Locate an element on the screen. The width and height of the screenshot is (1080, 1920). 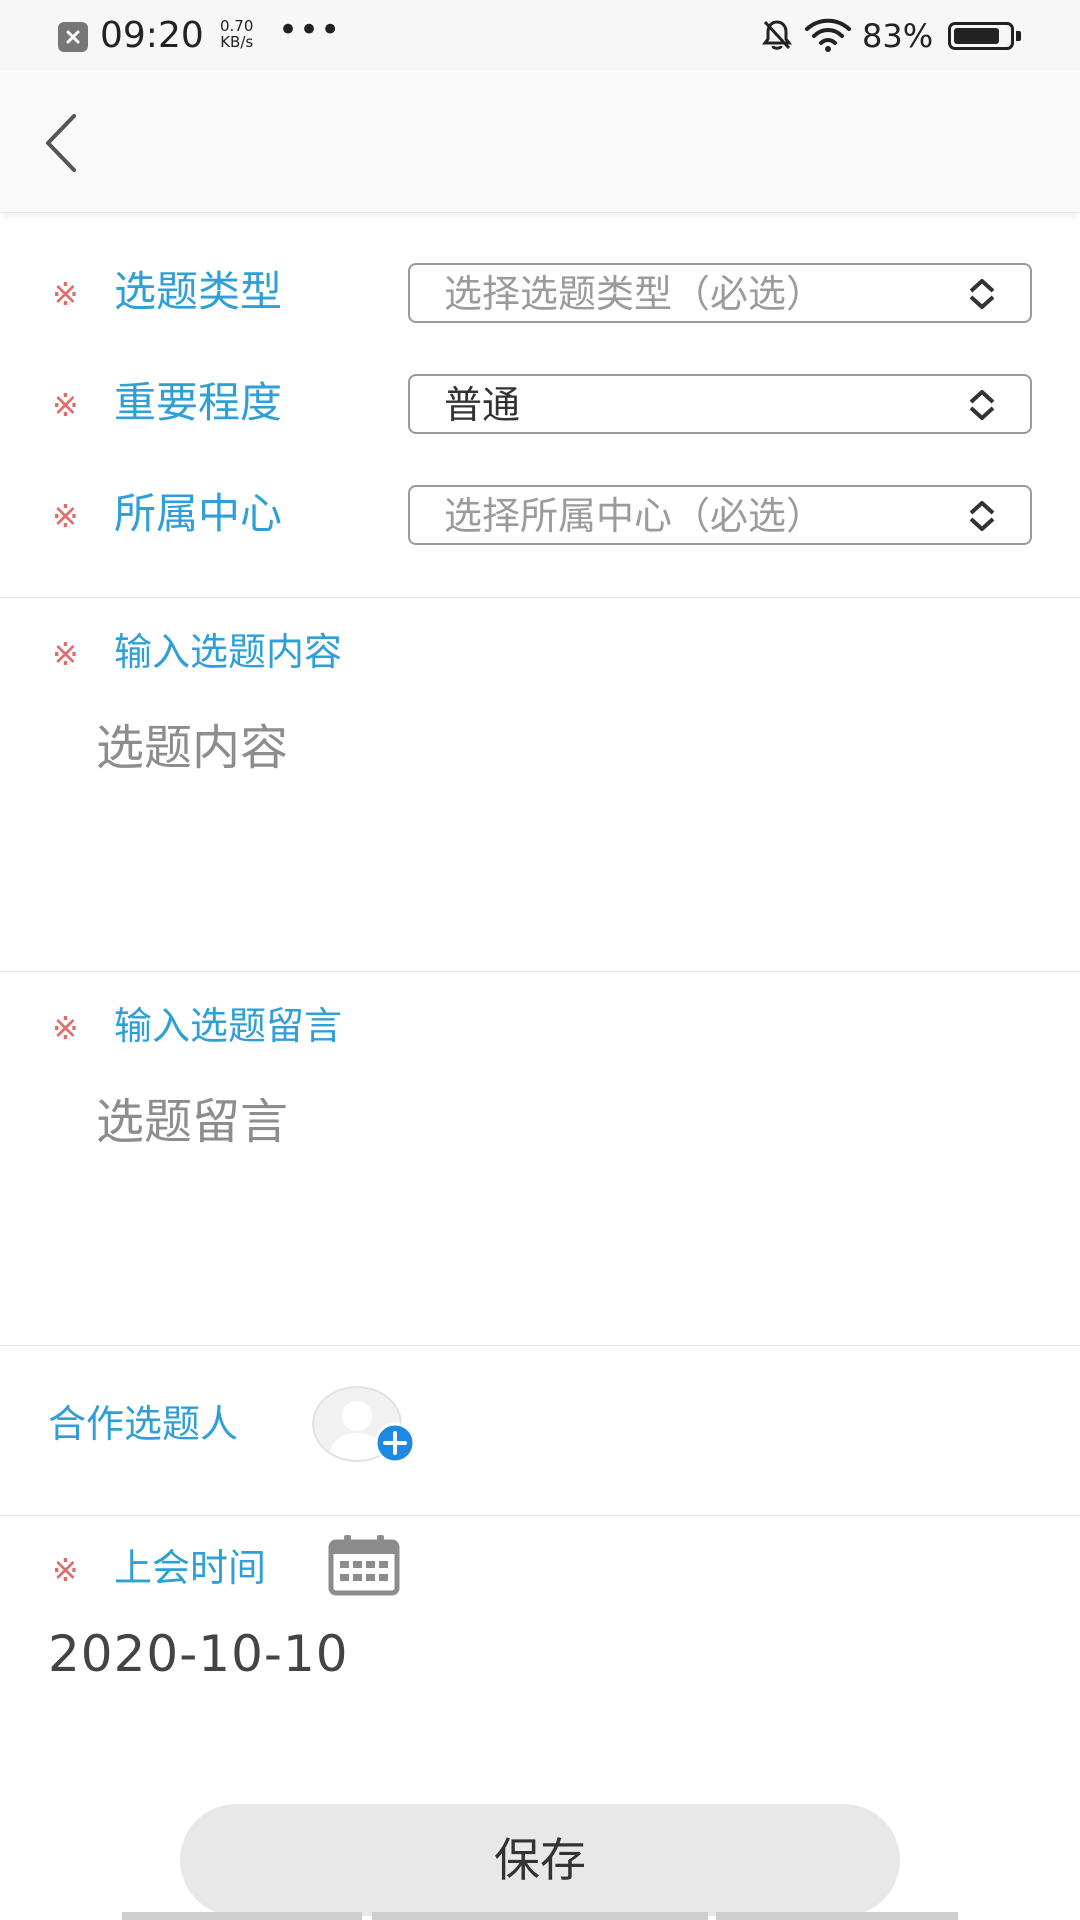
topic-type-select: 选择选题类型（必选） is located at coordinates (720, 293).